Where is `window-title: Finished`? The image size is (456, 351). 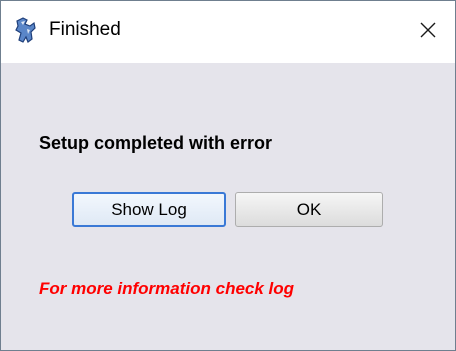
window-title: Finished is located at coordinates (85, 29).